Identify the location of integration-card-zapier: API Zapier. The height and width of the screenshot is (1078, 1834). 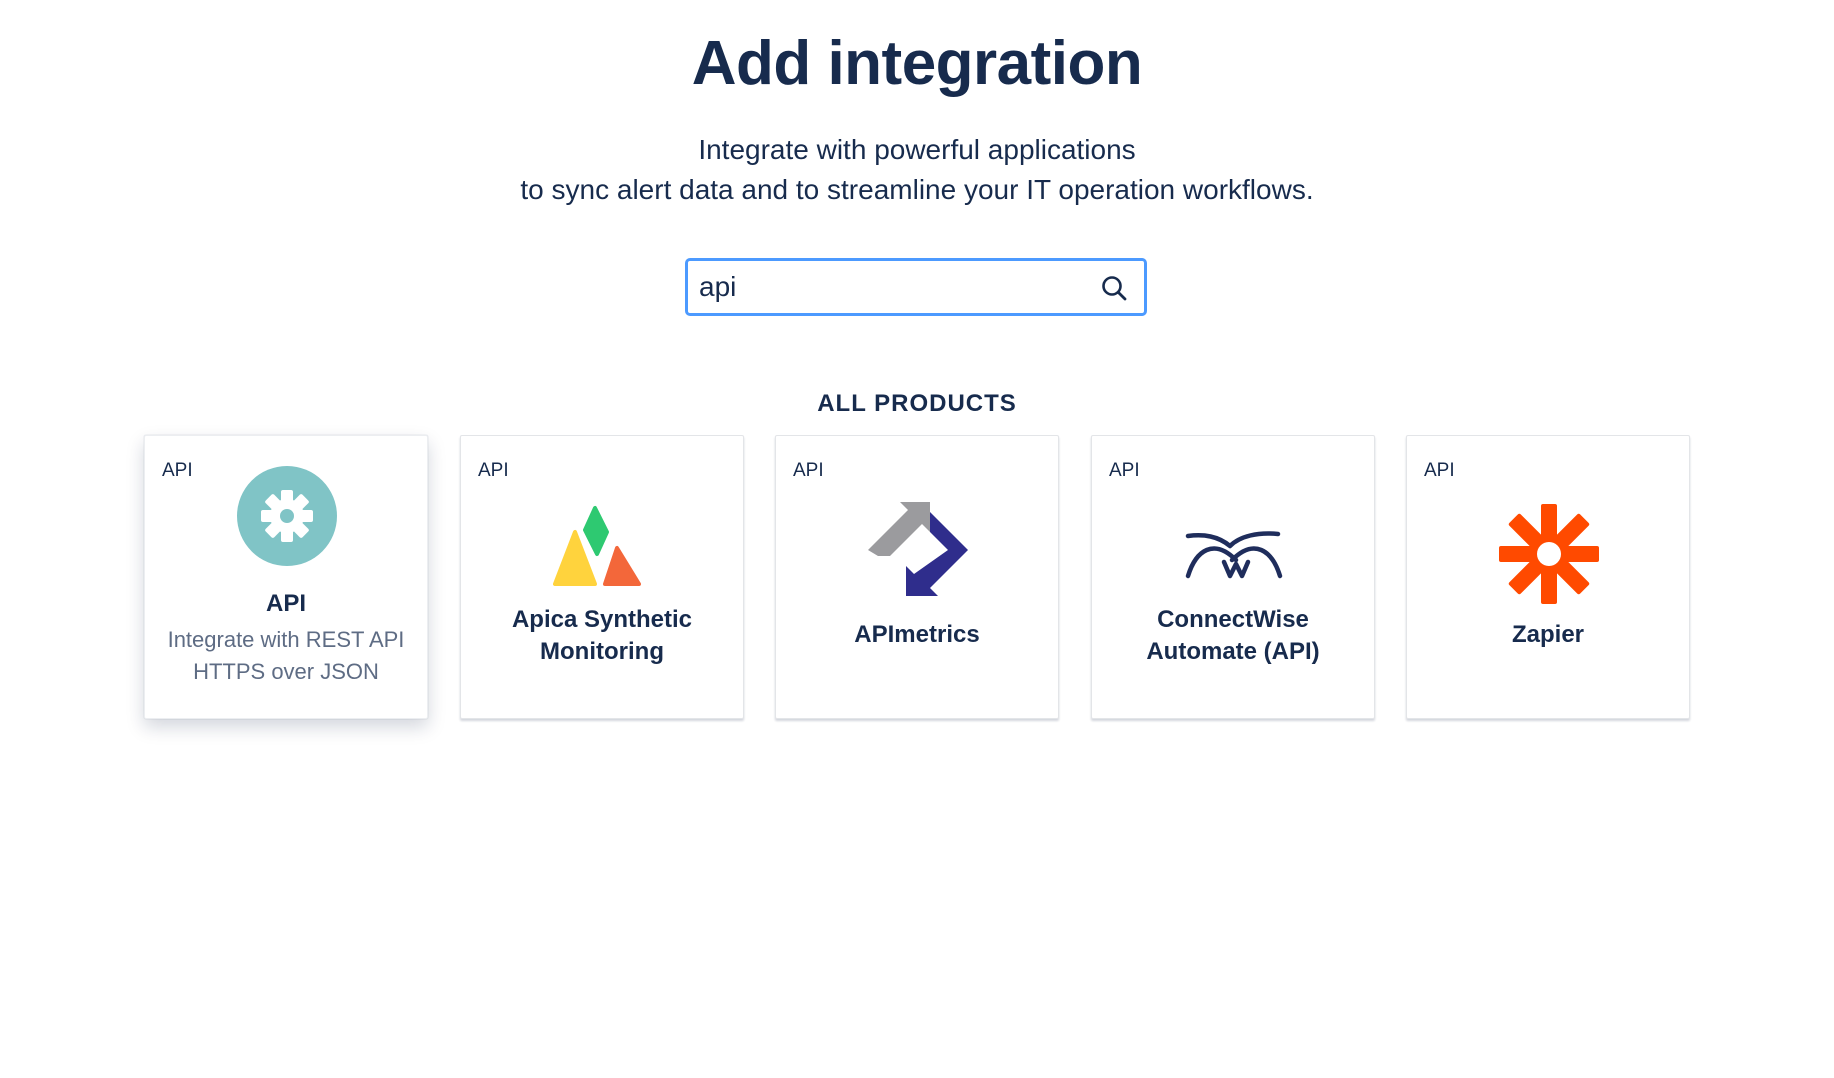
(1548, 577).